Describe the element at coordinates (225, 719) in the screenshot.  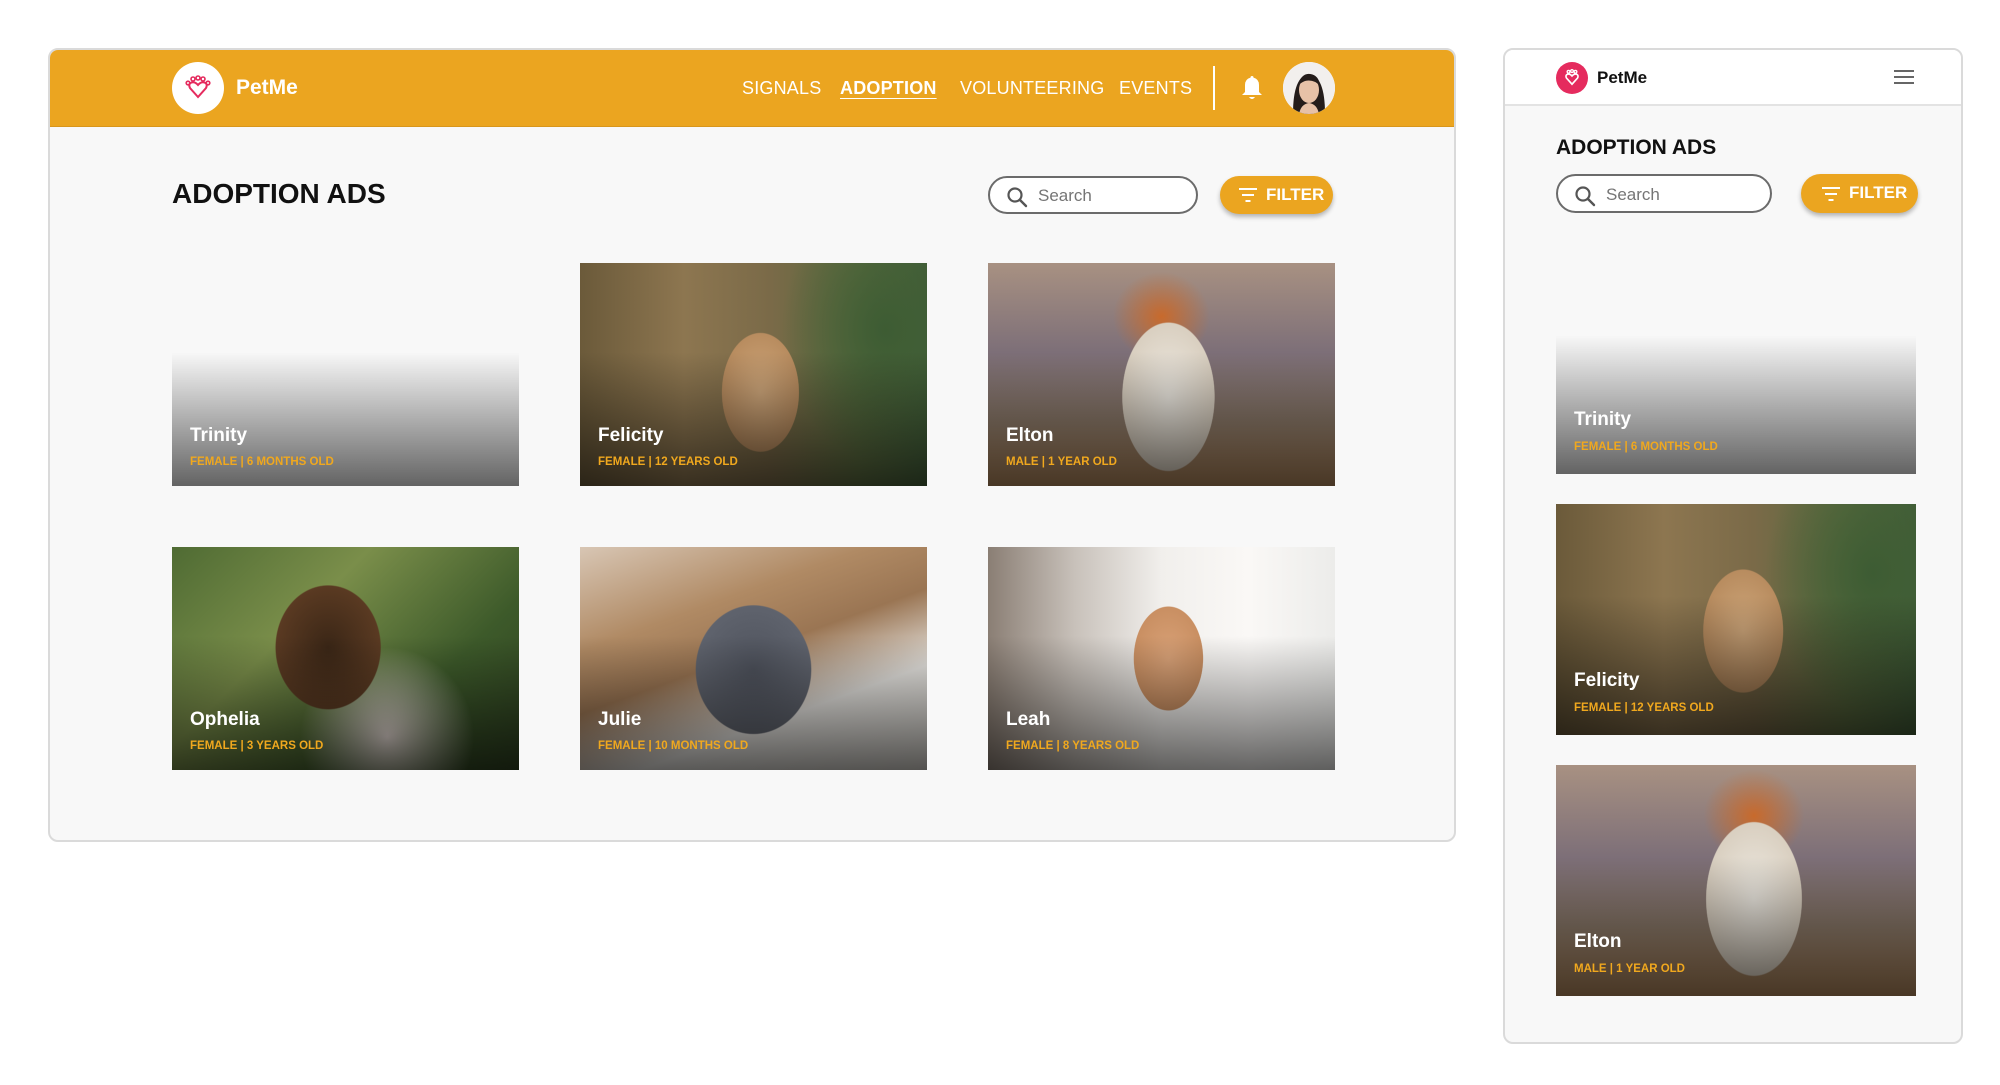
I see `pet-name: Ophelia` at that location.